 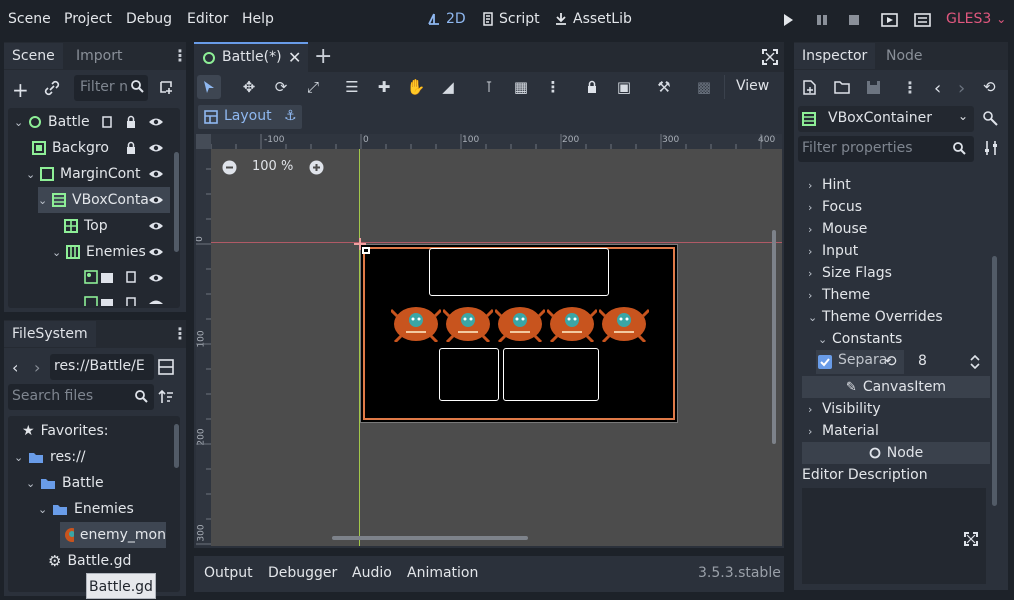 What do you see at coordinates (81, 397) in the screenshot?
I see `search-files-input: Search files` at bounding box center [81, 397].